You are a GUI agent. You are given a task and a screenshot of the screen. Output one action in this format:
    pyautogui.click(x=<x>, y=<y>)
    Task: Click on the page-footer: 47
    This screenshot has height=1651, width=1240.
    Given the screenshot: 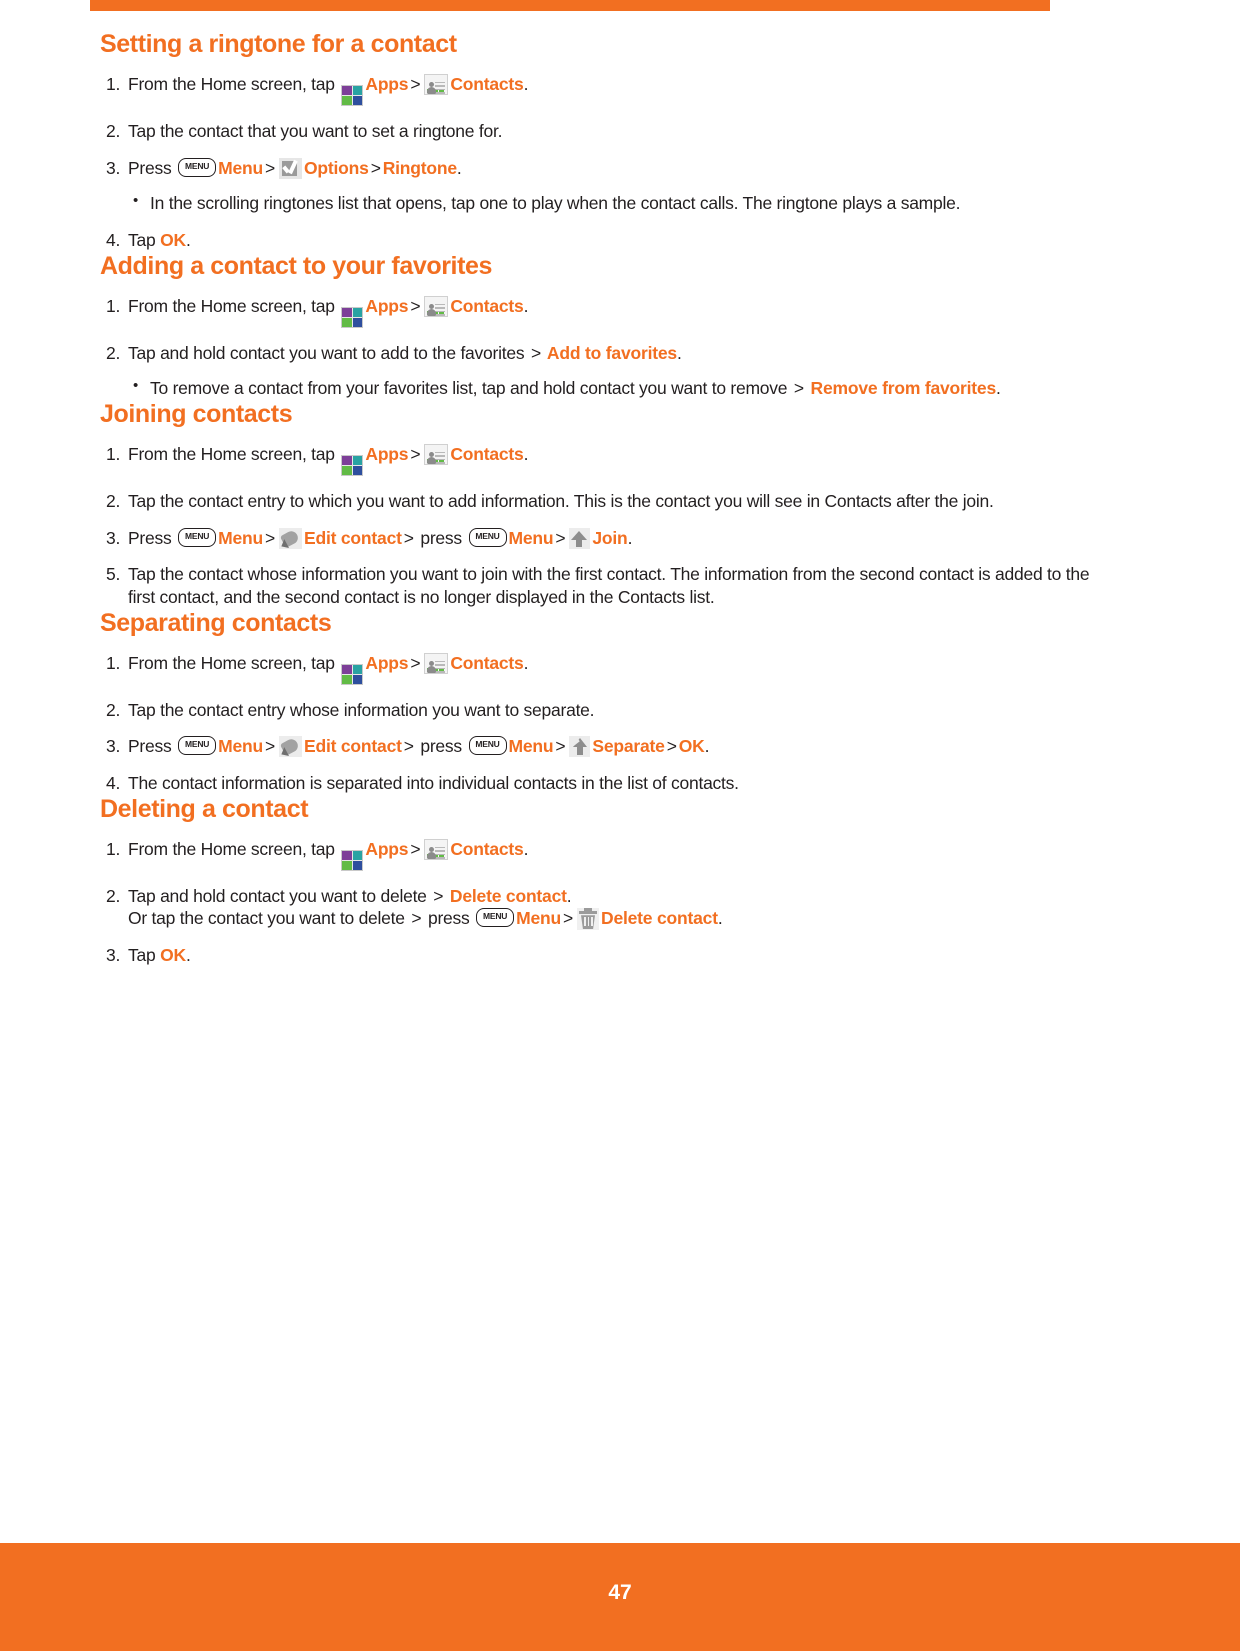 What is the action you would take?
    pyautogui.click(x=620, y=1597)
    